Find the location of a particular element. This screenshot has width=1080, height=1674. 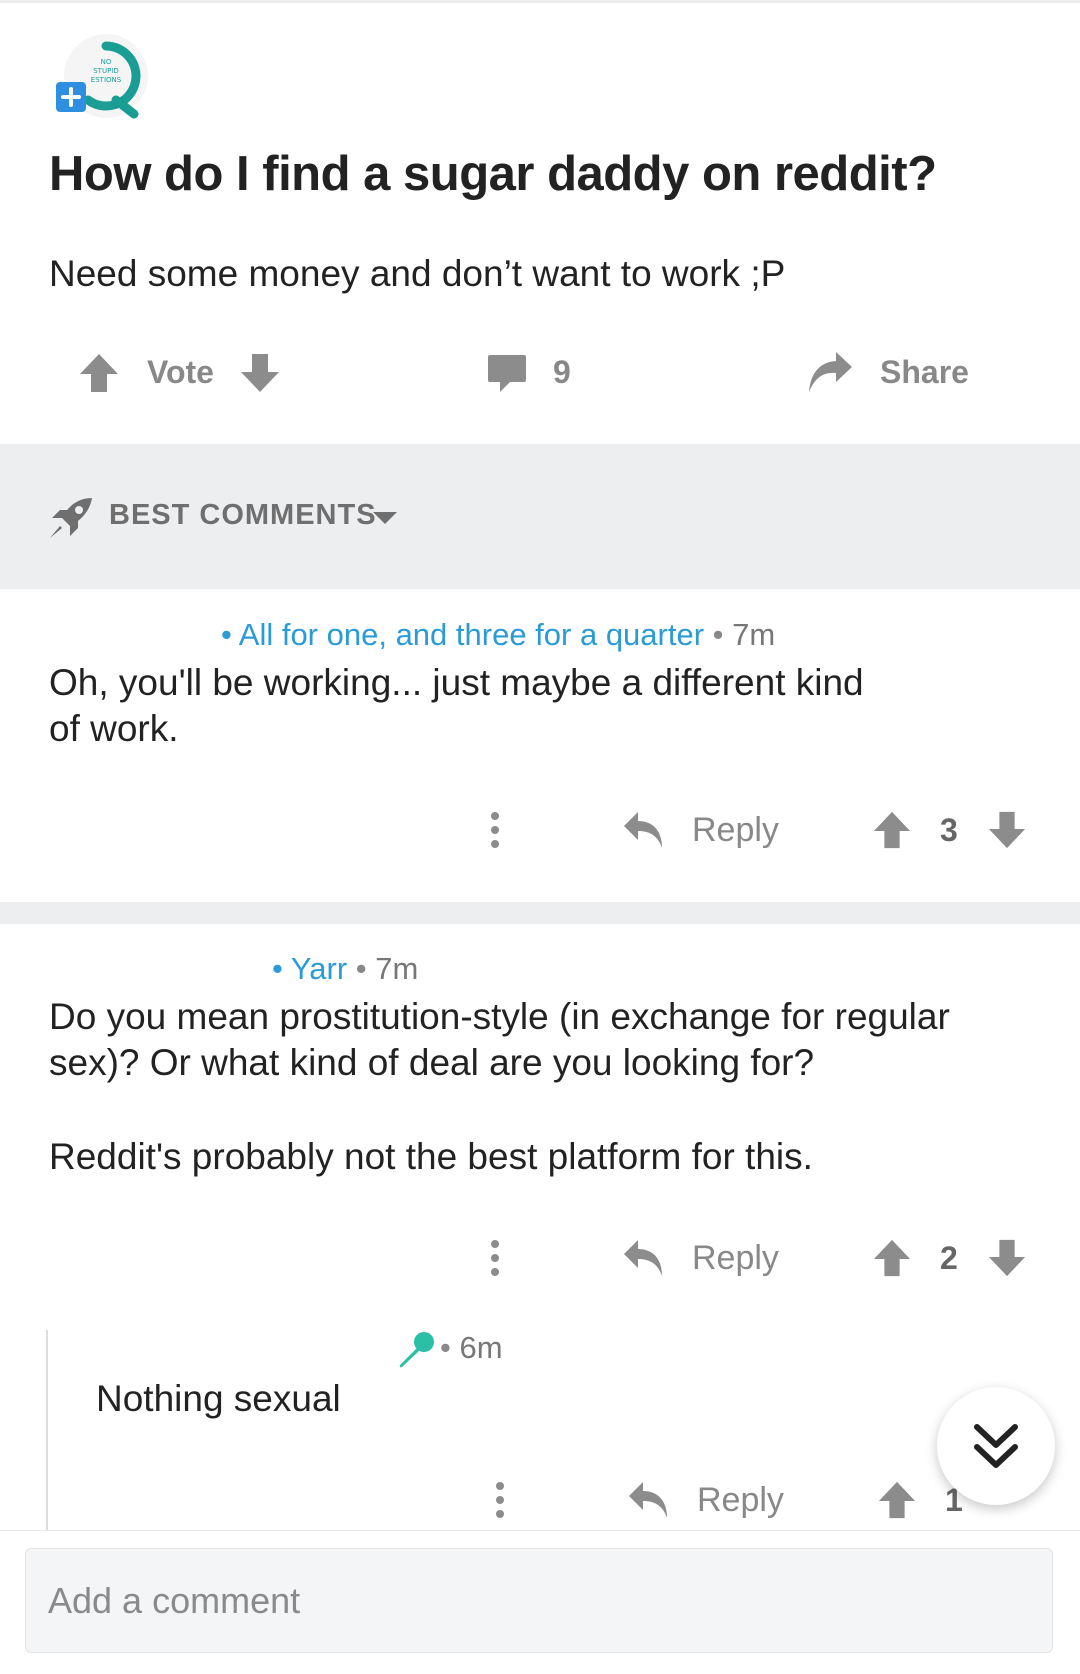

reply-body: Nothing sexual is located at coordinates (218, 1398).